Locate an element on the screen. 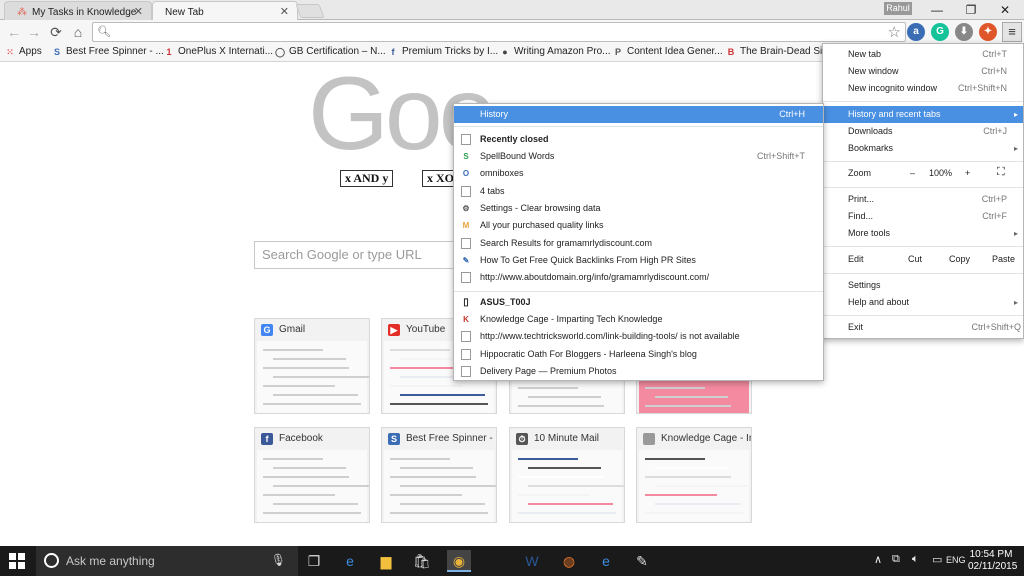 The width and height of the screenshot is (1024, 576). download-icon: ⬇ is located at coordinates (964, 32).